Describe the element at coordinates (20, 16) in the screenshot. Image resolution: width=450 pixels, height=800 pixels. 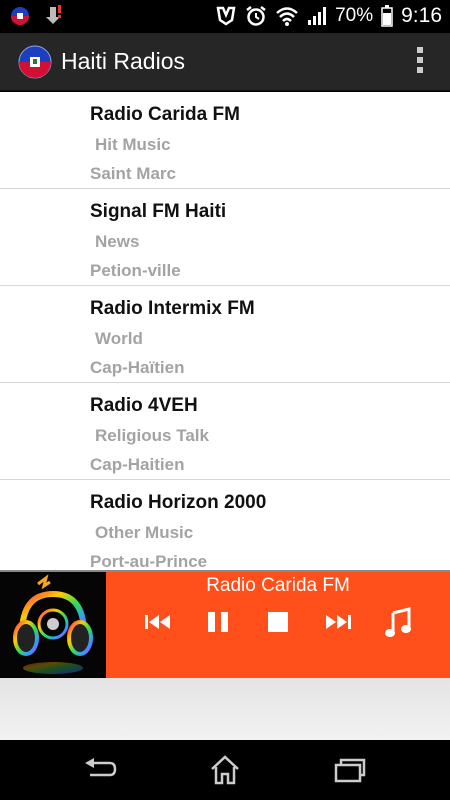
I see `haiti-flag-notification-icon` at that location.